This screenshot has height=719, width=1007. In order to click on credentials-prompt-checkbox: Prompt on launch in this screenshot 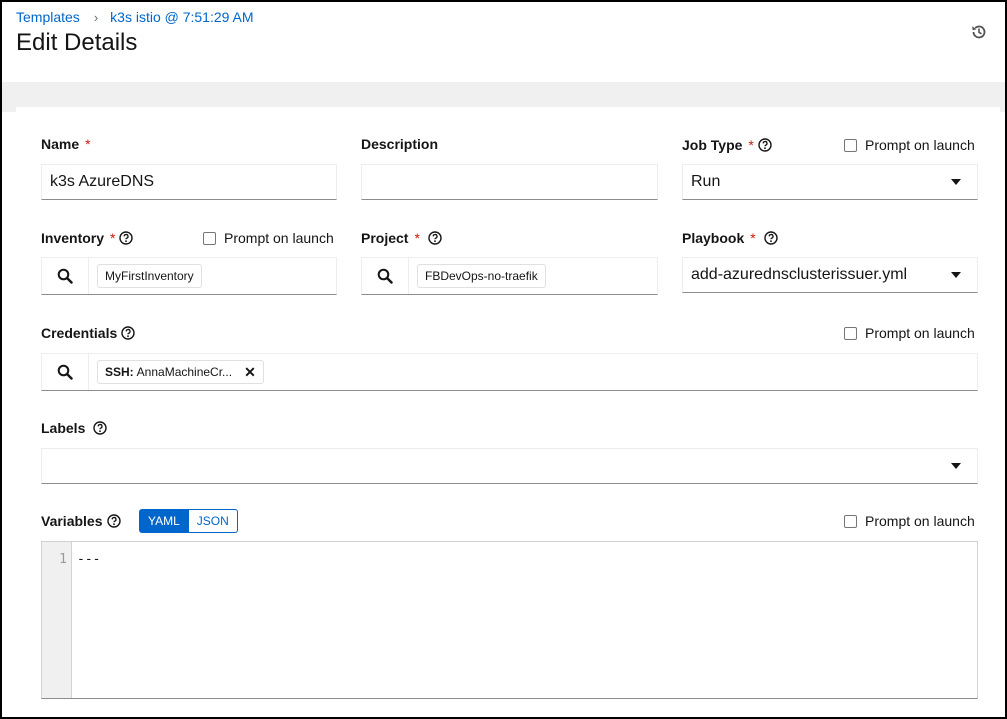, I will do `click(909, 333)`.